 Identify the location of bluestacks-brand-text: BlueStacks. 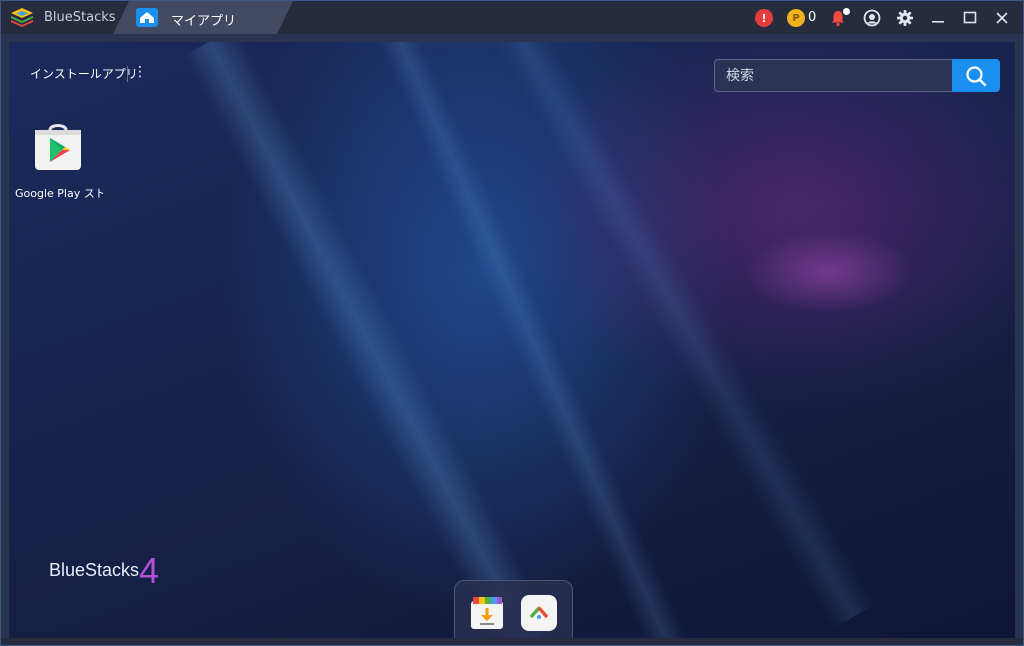
(94, 570).